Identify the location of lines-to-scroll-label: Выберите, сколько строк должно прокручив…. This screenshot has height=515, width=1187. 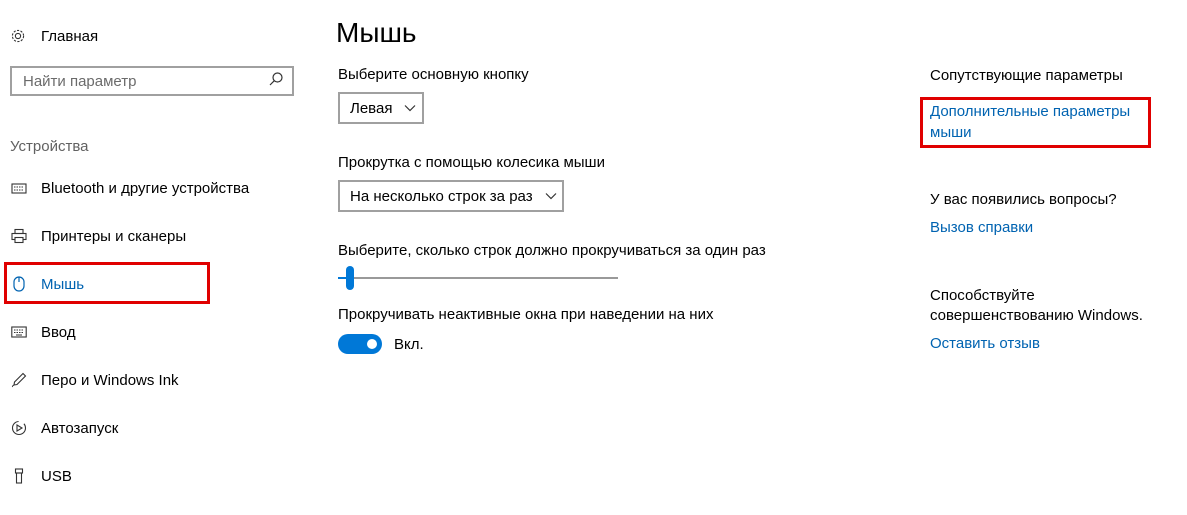
(552, 250).